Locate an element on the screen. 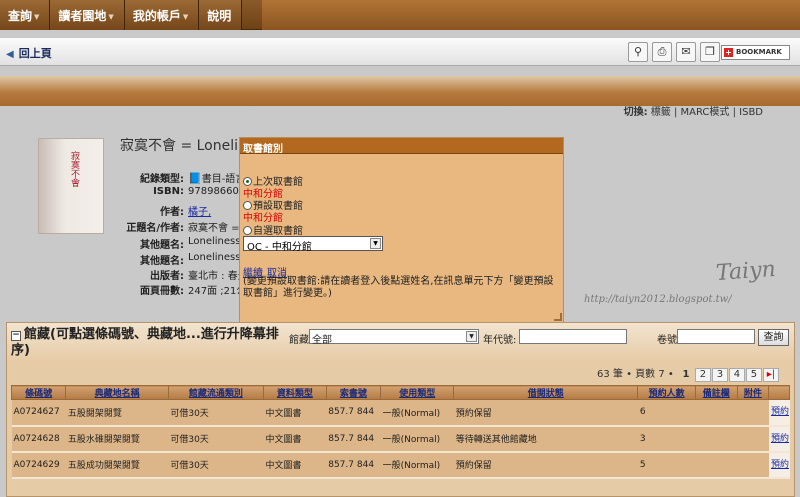  field-label: 出版者: is located at coordinates (167, 276).